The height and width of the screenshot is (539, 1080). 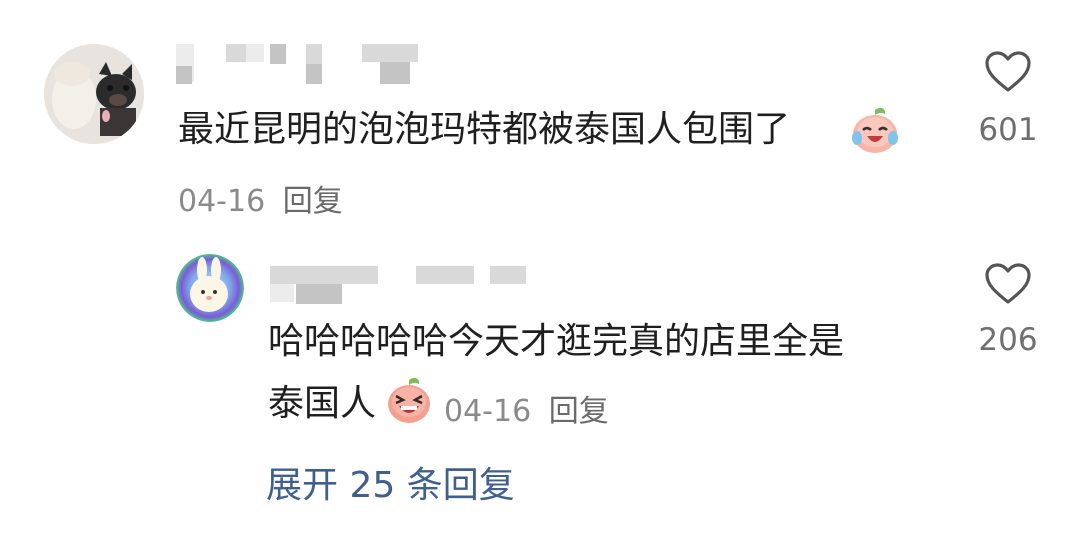 I want to click on reply-meta: 04-16 回复, so click(x=526, y=408).